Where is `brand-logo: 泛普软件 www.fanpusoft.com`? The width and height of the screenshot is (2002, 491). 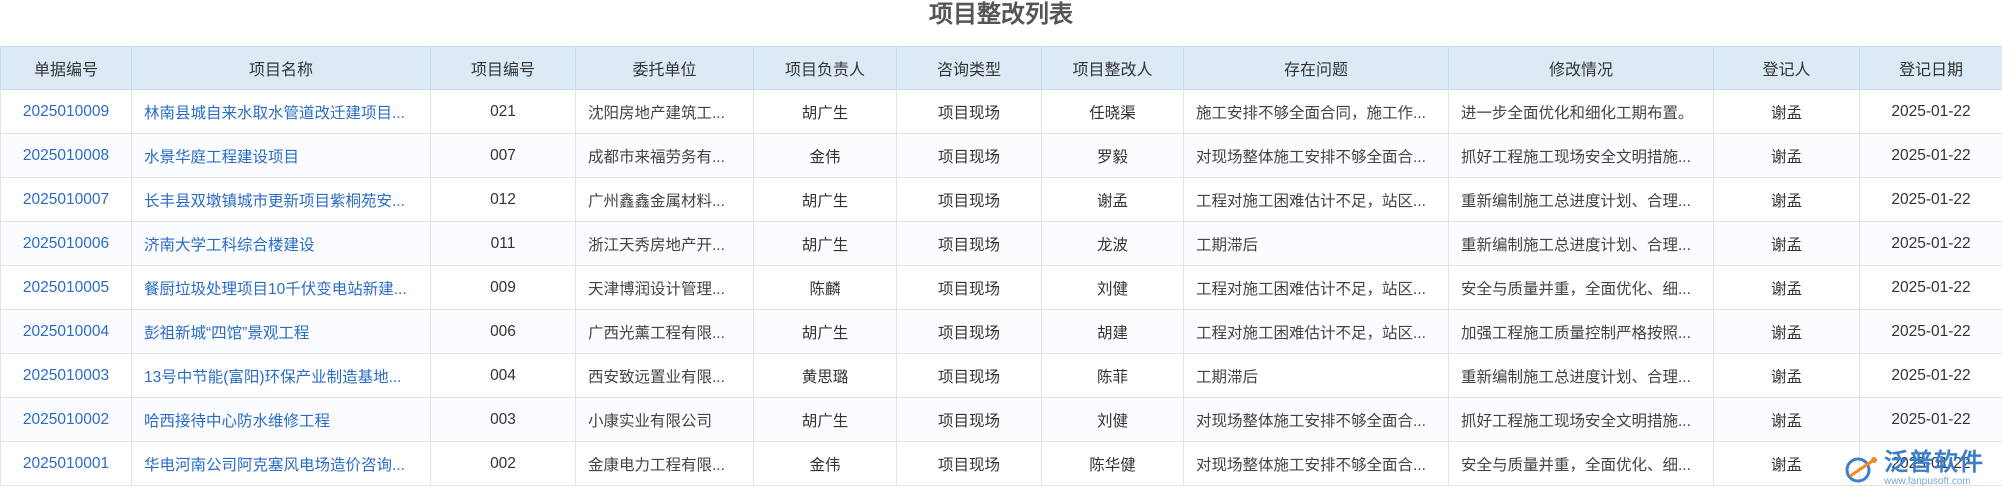 brand-logo: 泛普软件 www.fanpusoft.com is located at coordinates (1919, 469).